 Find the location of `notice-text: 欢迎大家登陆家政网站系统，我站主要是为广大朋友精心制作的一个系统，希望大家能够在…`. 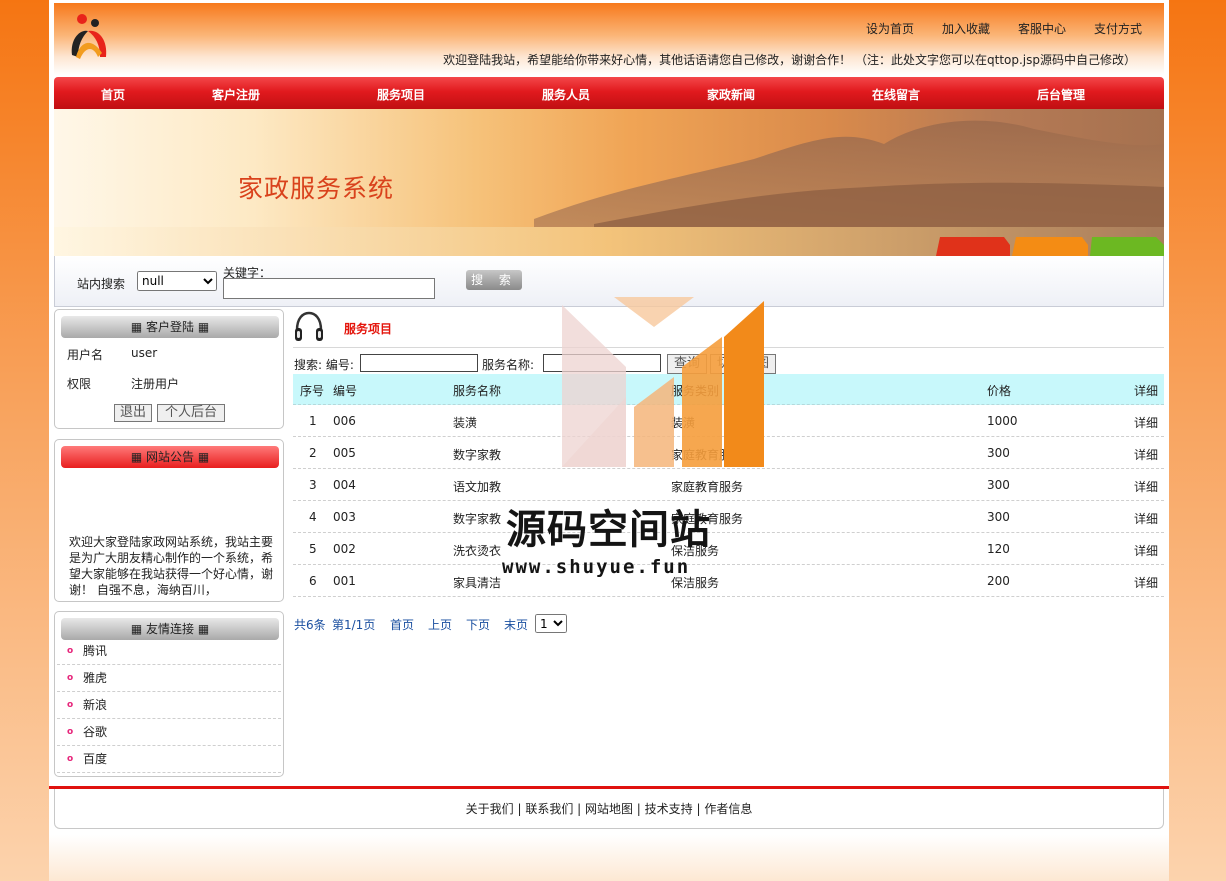

notice-text: 欢迎大家登陆家政网站系统，我站主要是为广大朋友精心制作的一个系统，希望大家能够在… is located at coordinates (171, 566).